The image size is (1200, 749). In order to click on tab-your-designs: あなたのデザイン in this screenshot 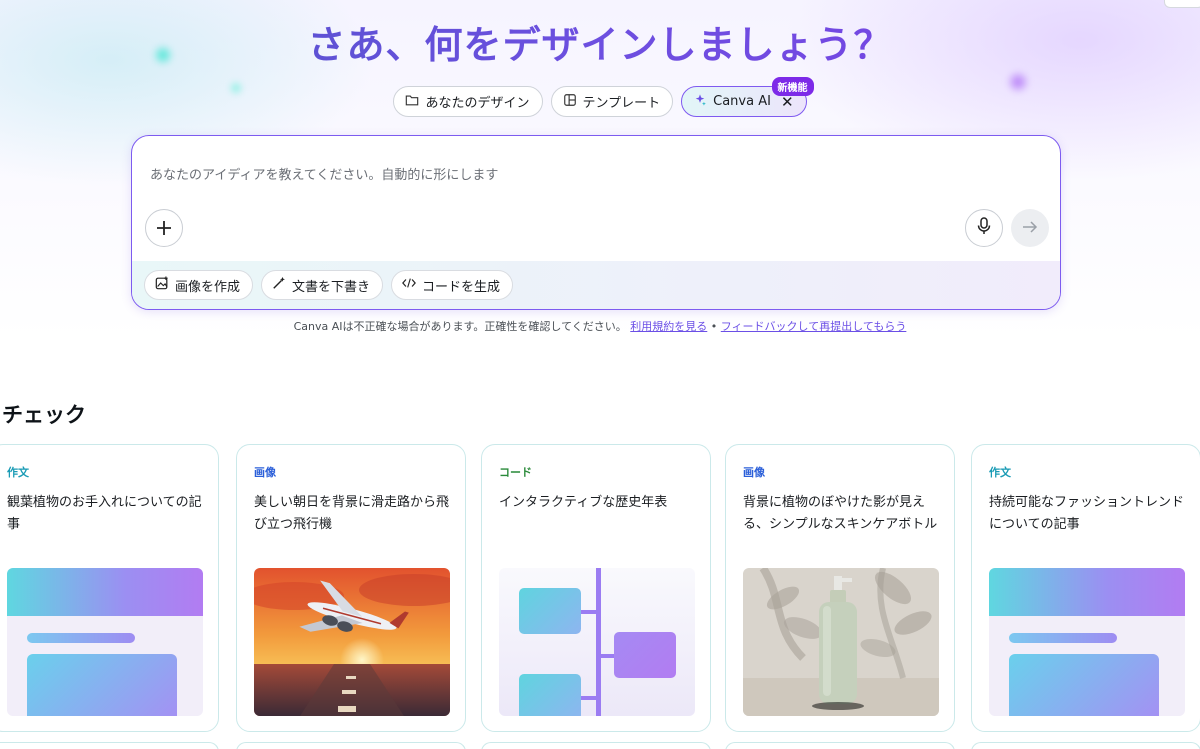, I will do `click(468, 101)`.